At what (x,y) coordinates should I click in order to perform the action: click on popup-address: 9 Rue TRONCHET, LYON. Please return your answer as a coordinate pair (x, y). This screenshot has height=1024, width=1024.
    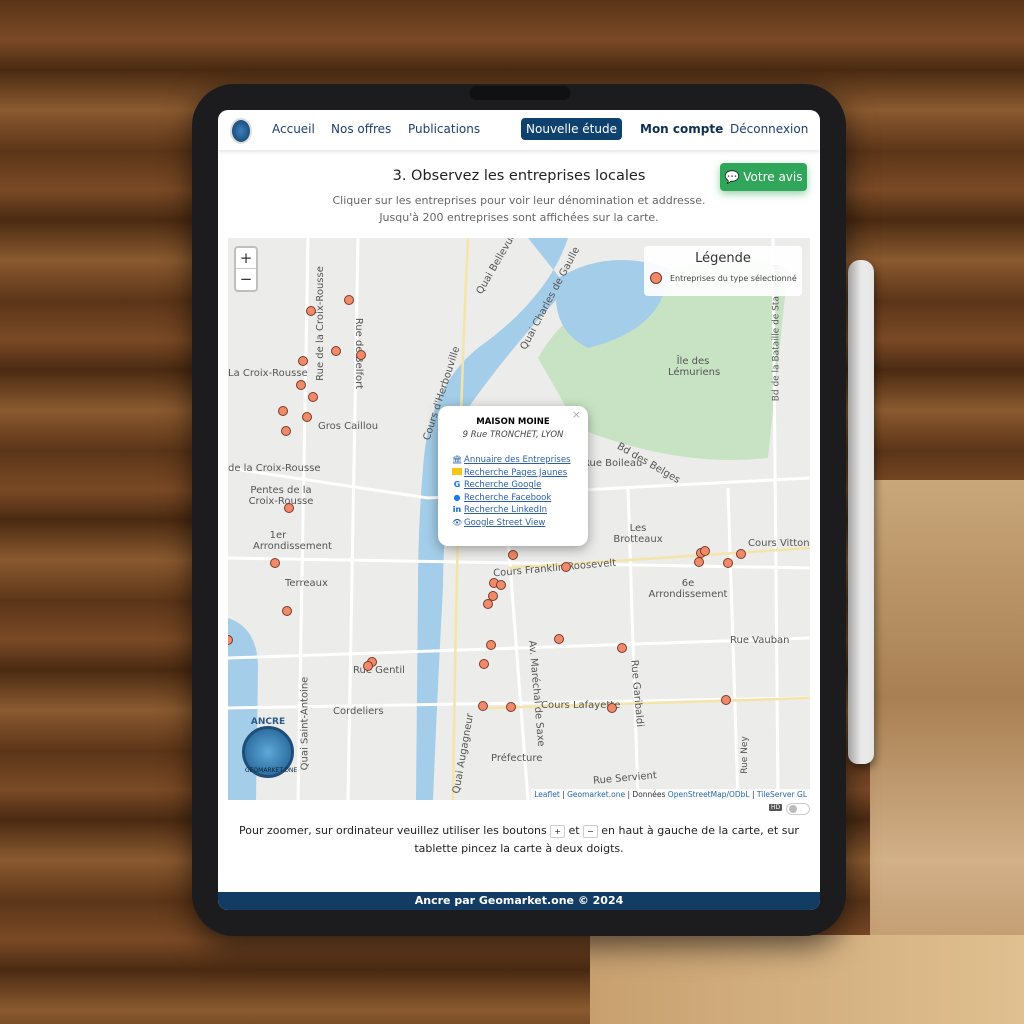
    Looking at the image, I should click on (513, 435).